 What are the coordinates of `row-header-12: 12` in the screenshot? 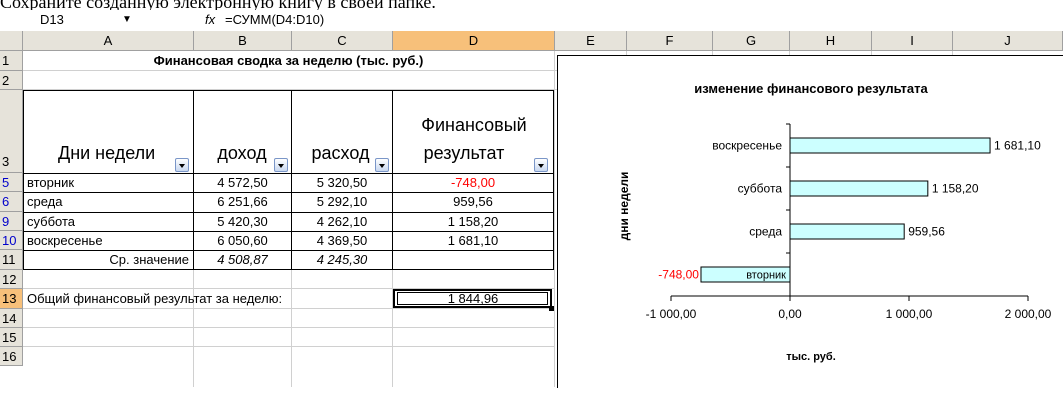 It's located at (11, 279).